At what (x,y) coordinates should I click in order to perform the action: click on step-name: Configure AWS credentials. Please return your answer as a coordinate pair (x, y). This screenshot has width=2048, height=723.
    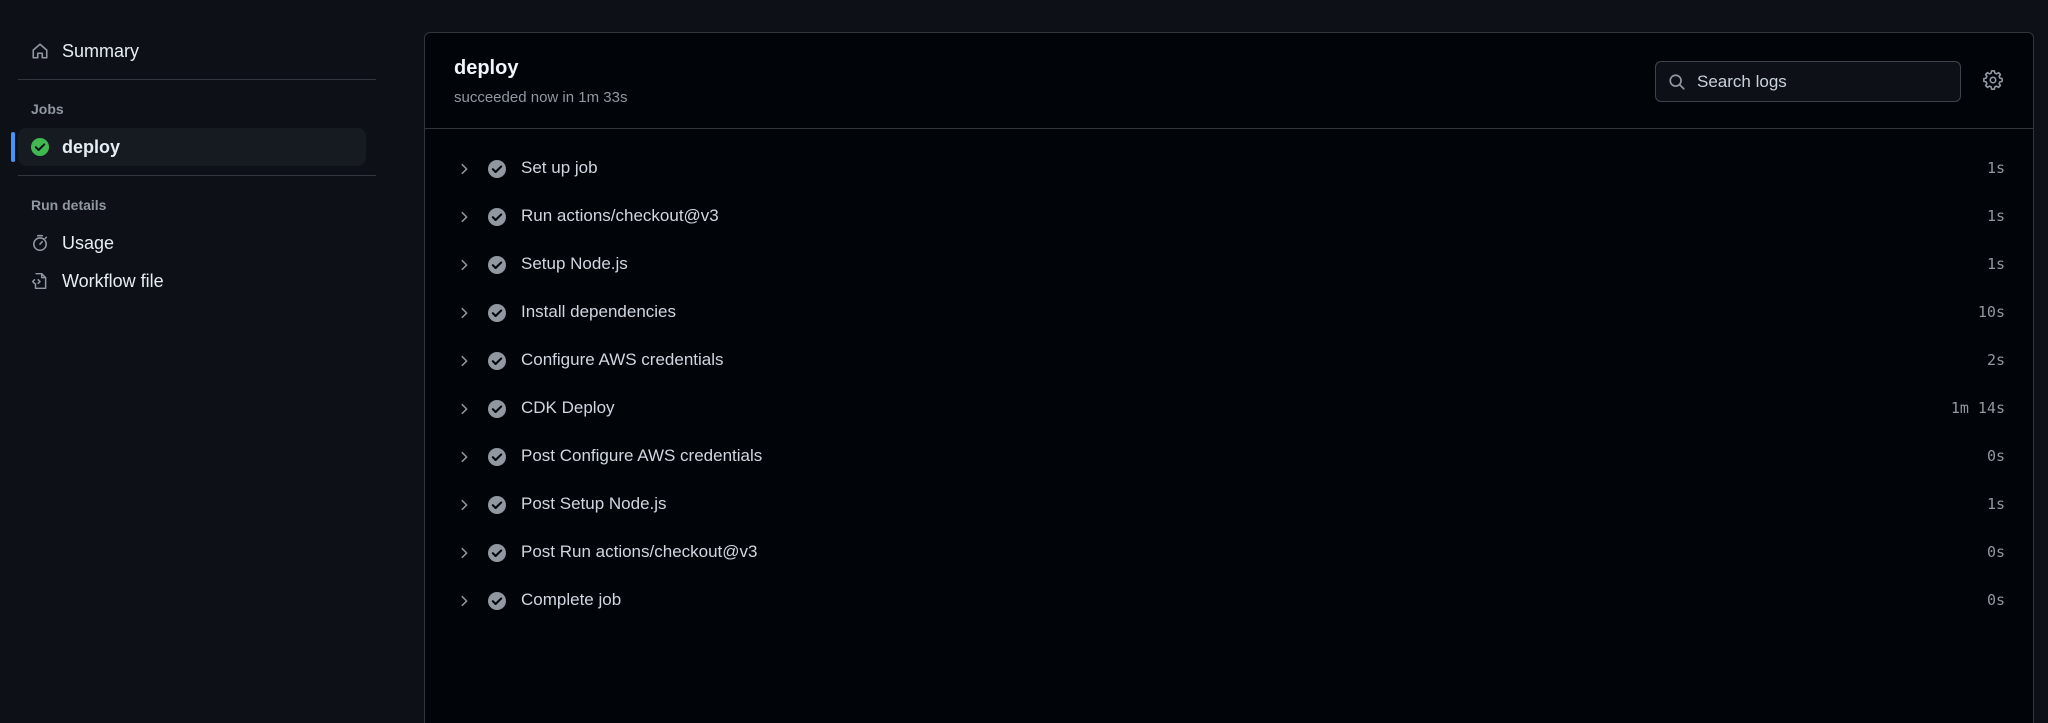
    Looking at the image, I should click on (622, 359).